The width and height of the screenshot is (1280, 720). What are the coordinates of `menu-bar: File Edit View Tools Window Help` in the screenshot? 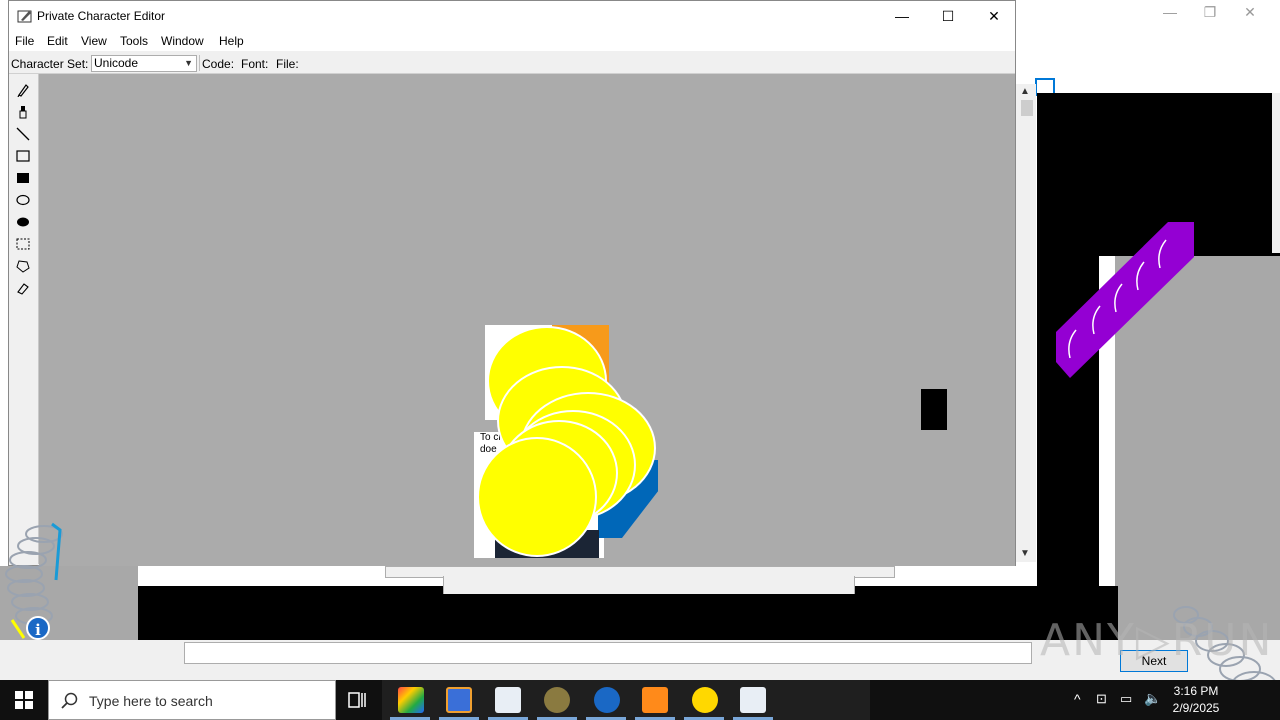 It's located at (512, 41).